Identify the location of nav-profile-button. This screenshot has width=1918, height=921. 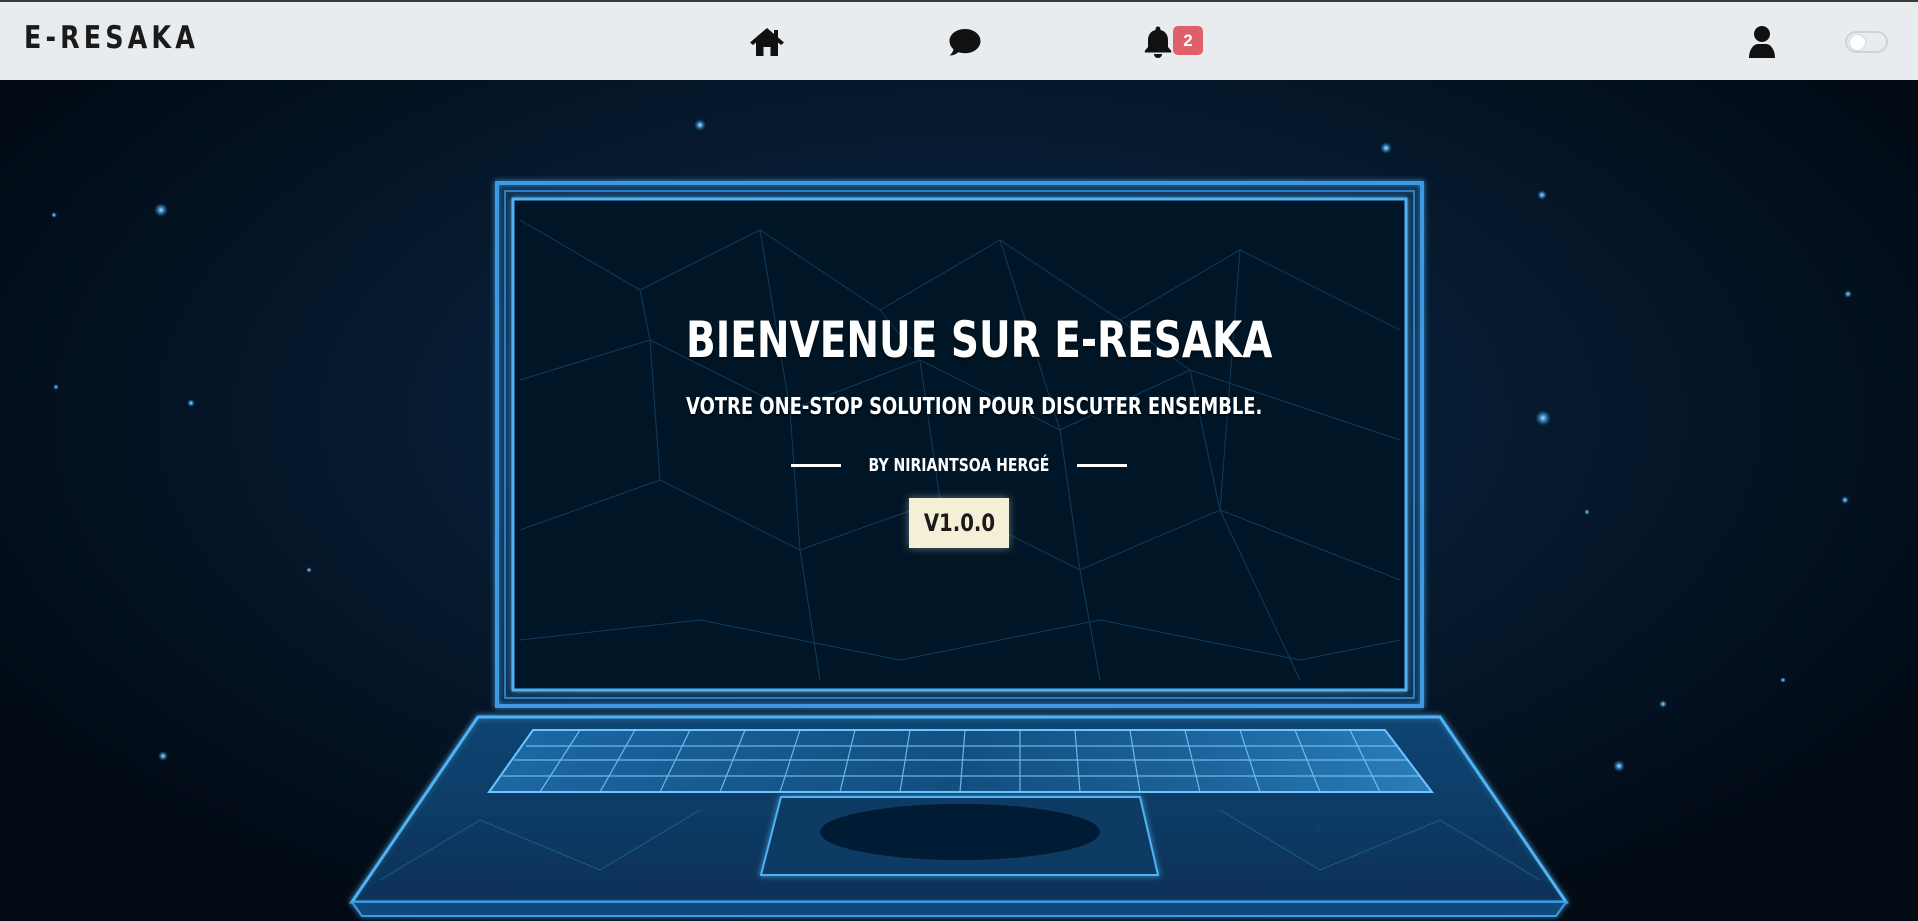
(1762, 42).